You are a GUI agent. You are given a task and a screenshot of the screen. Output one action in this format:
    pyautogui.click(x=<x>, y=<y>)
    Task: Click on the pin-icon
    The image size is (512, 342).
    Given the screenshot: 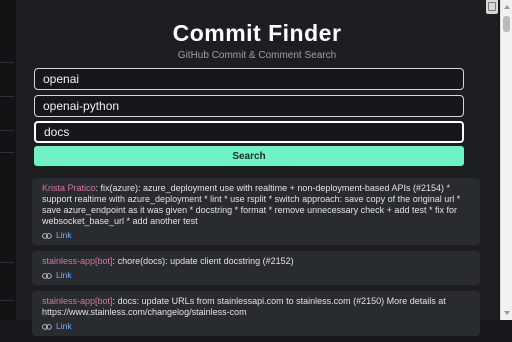 What is the action you would take?
    pyautogui.click(x=492, y=7)
    